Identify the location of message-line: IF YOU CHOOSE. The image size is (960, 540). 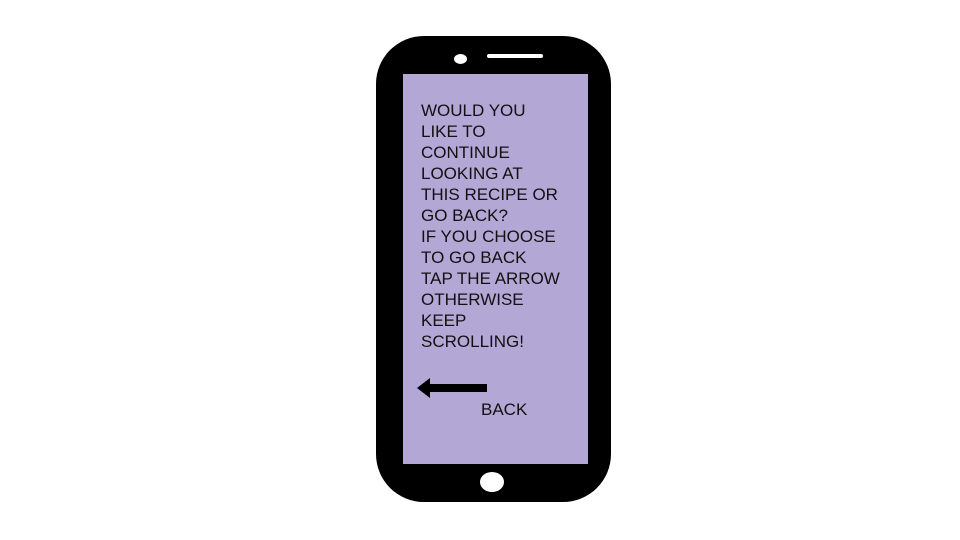
(488, 236).